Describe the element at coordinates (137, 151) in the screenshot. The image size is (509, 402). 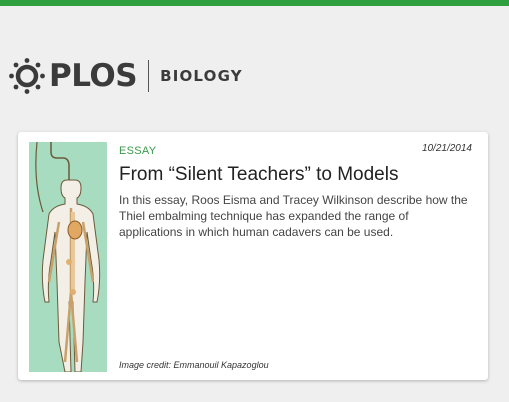
I see `article-category: ESSAY` at that location.